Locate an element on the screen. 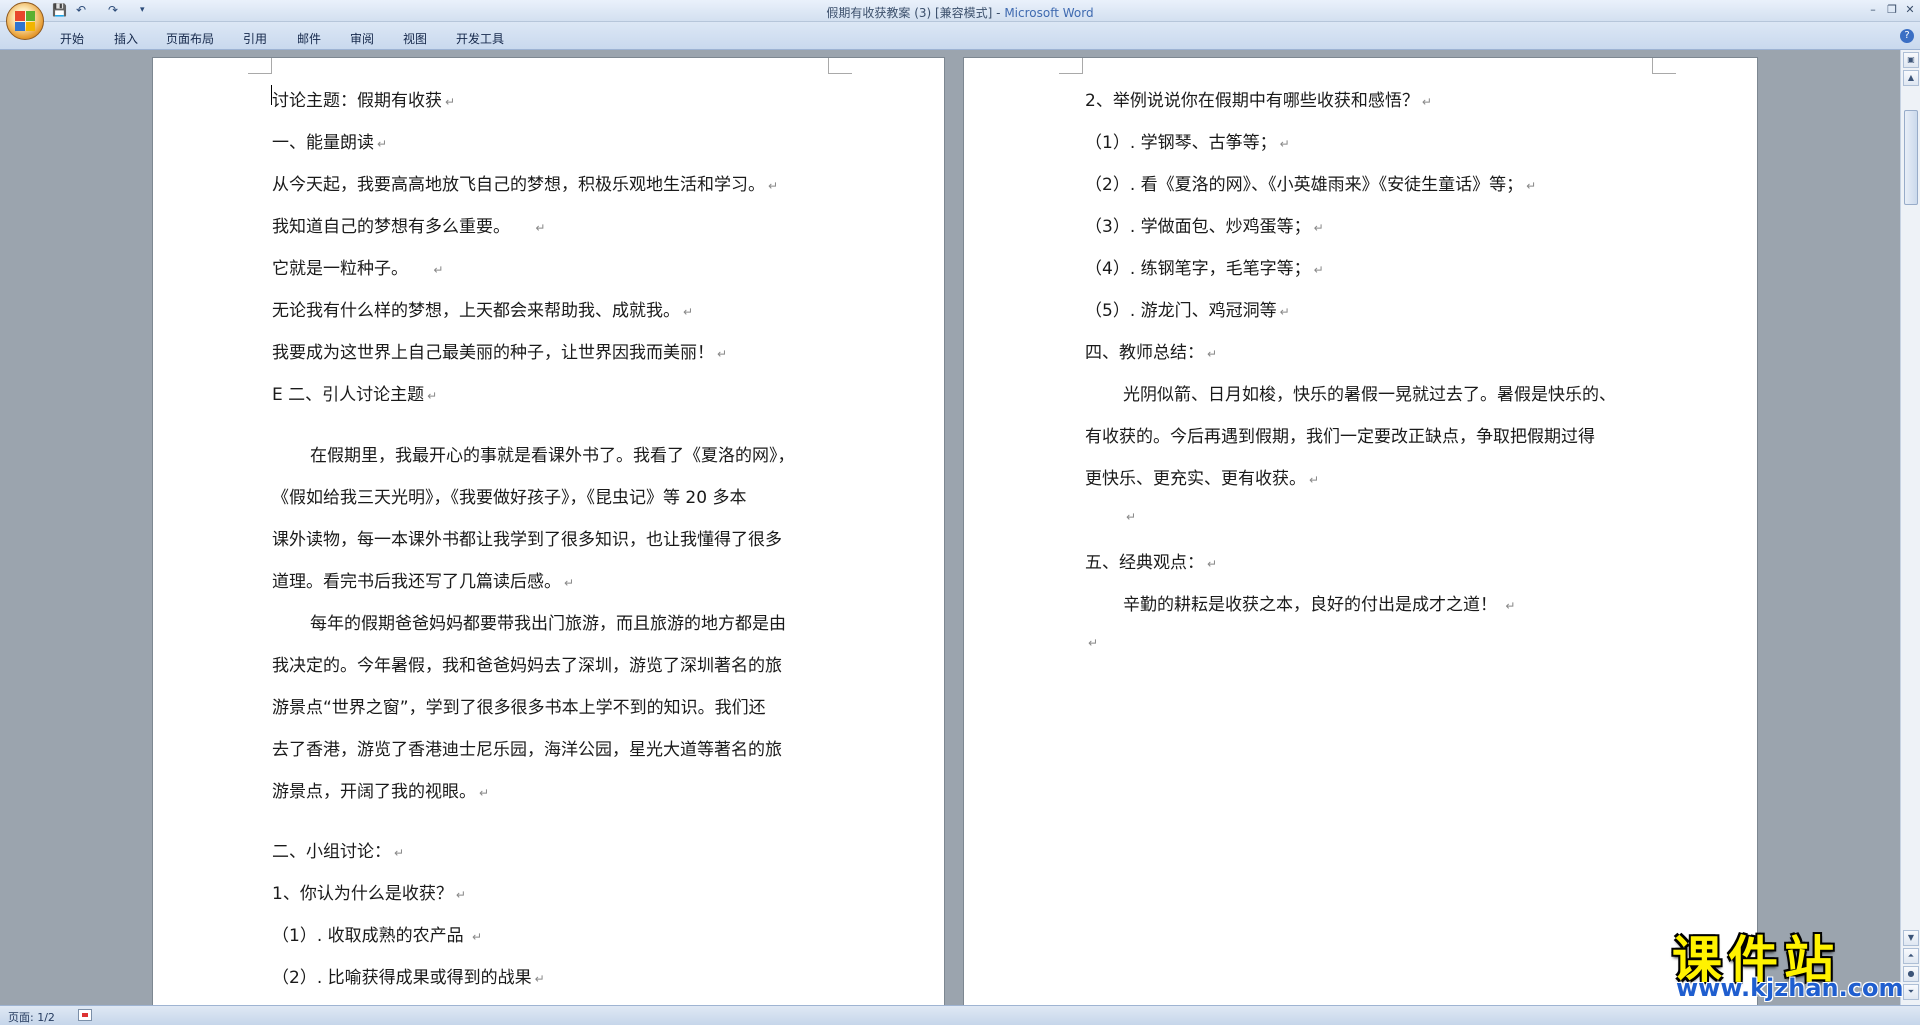 This screenshot has height=1025, width=1920. doc-line: 课外读物，每一本课外书都让我学到了很多知识，也让我懂得了很多 is located at coordinates (527, 537).